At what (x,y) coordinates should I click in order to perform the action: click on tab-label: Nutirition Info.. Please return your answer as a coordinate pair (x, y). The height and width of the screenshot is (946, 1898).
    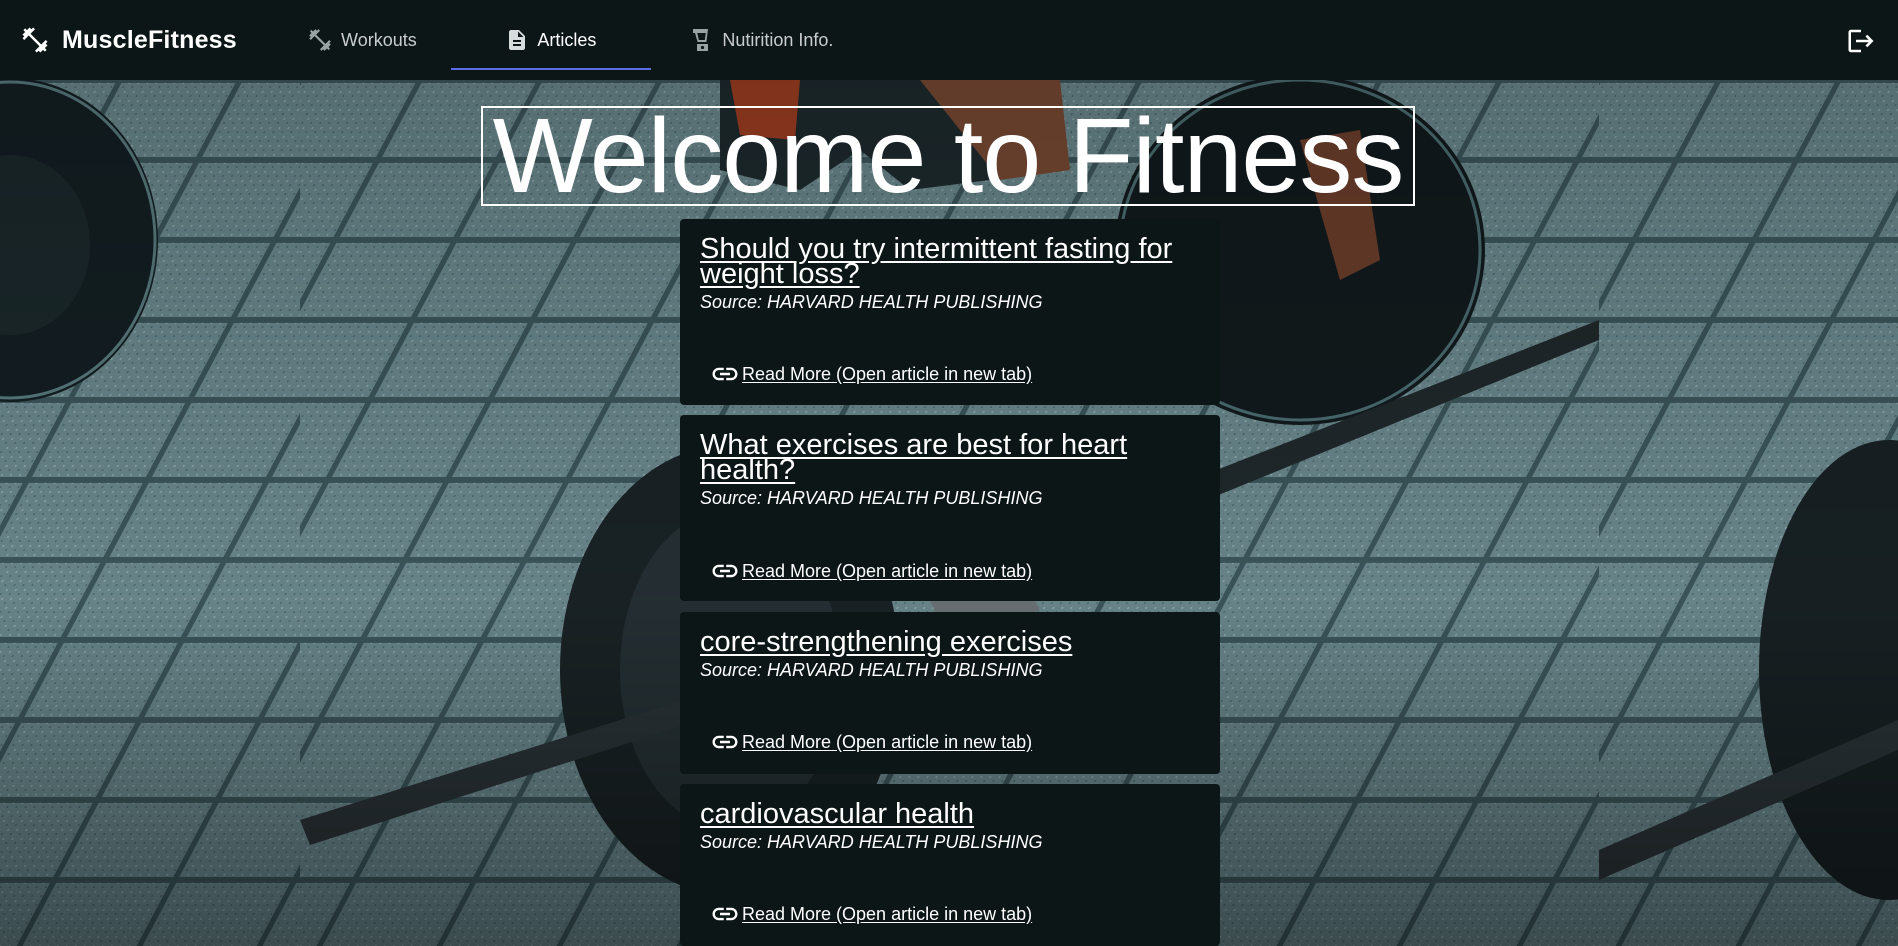
    Looking at the image, I should click on (778, 39).